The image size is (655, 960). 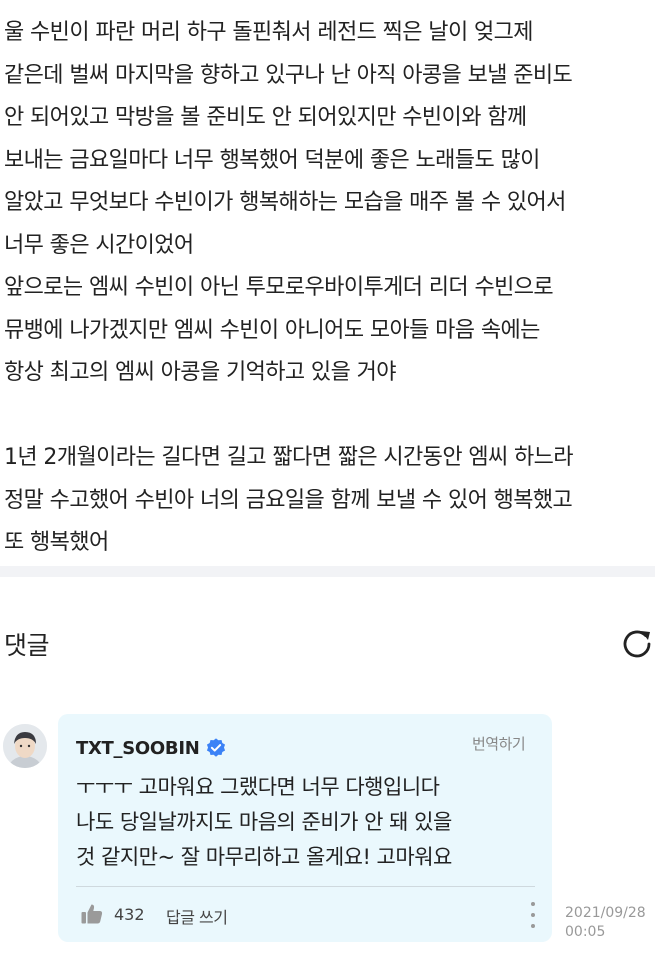 I want to click on post-line: 앞으로는 엠씨 수빈이 아닌 투모로우바이투게더 리더 수빈으로, so click(x=279, y=287).